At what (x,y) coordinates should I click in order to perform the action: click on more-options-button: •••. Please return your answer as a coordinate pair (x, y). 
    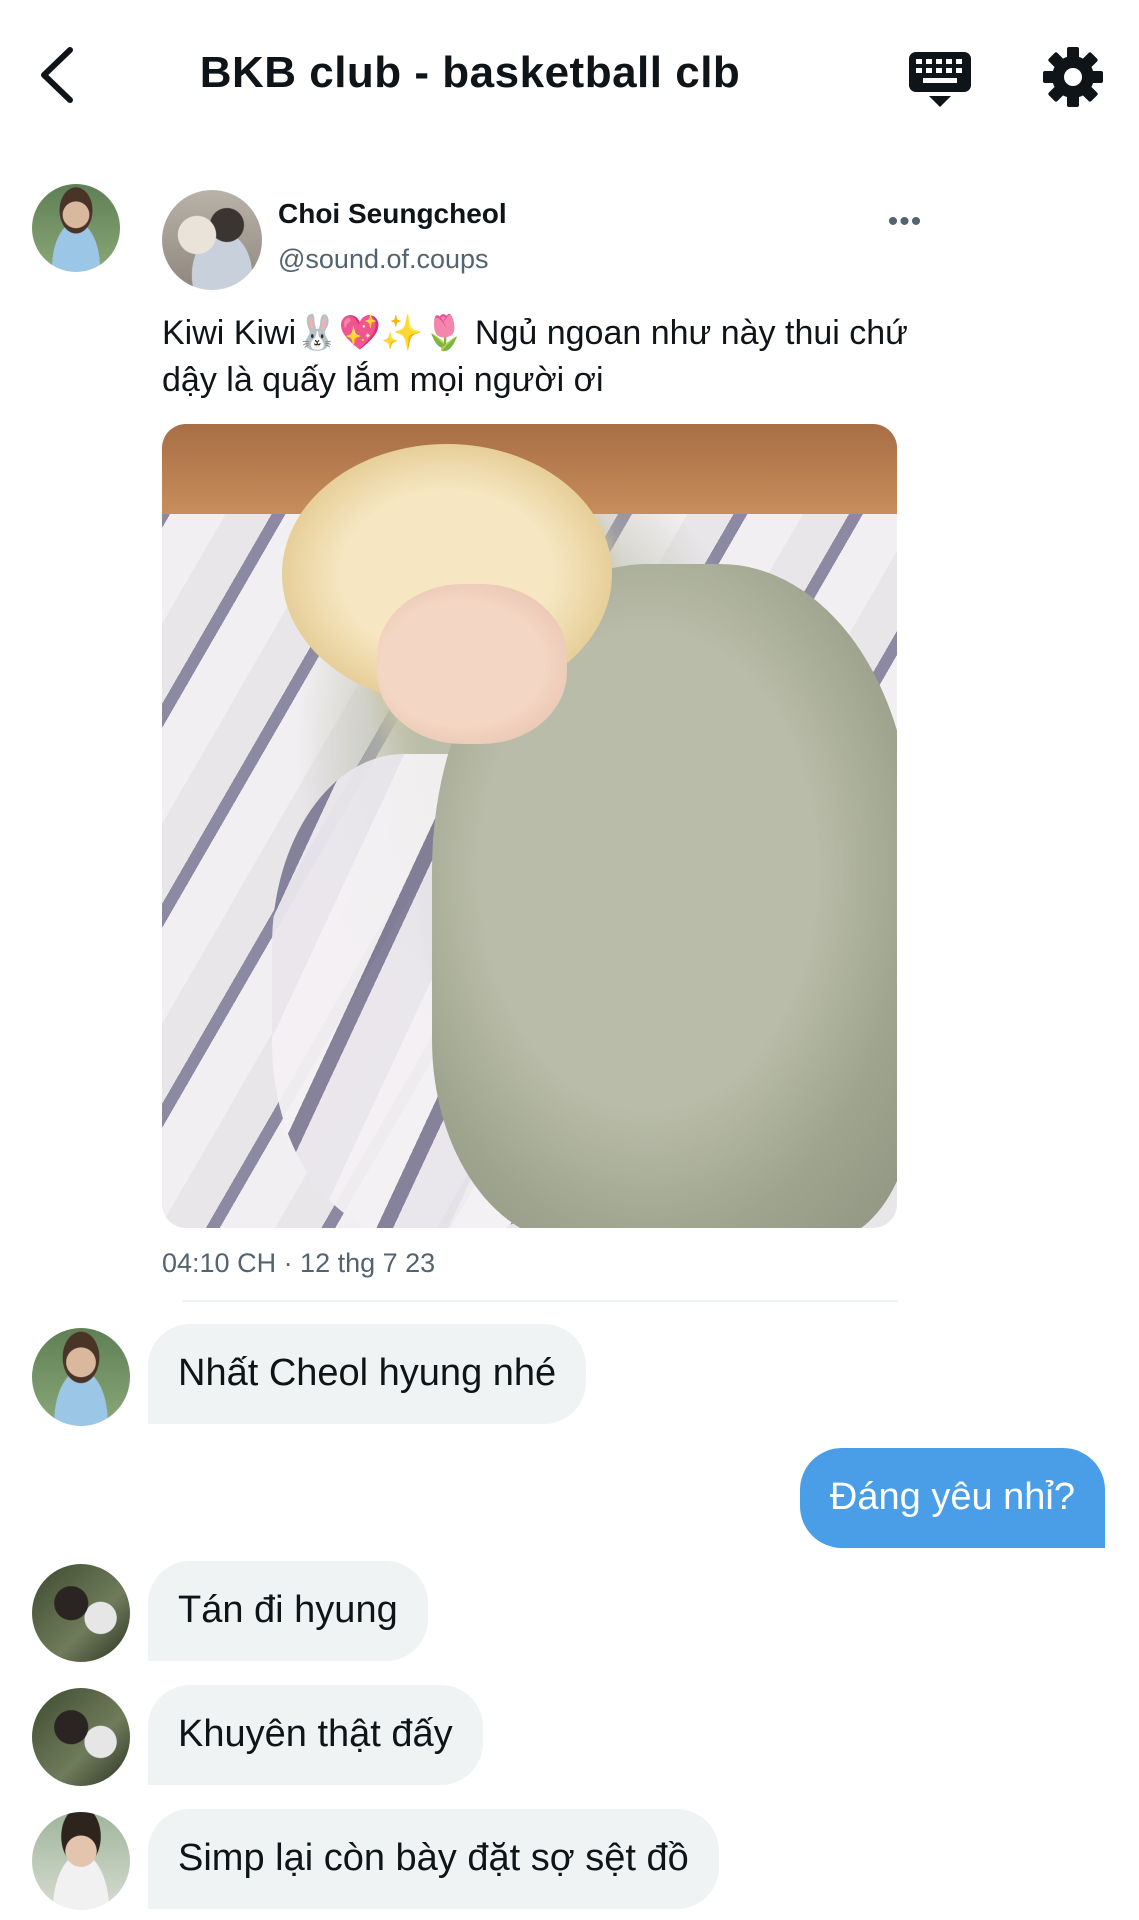
    Looking at the image, I should click on (905, 221).